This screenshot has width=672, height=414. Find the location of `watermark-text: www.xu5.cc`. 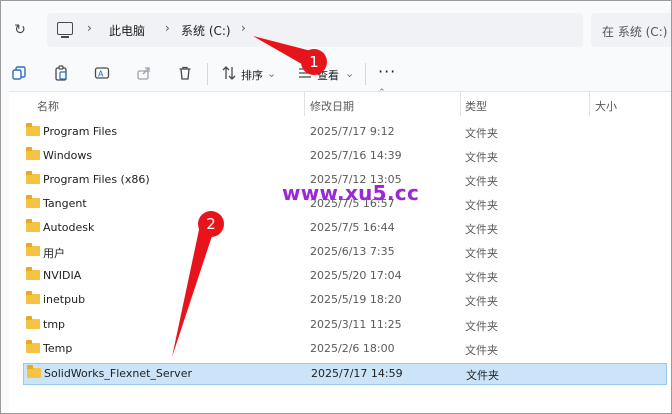

watermark-text: www.xu5.cc is located at coordinates (351, 193).